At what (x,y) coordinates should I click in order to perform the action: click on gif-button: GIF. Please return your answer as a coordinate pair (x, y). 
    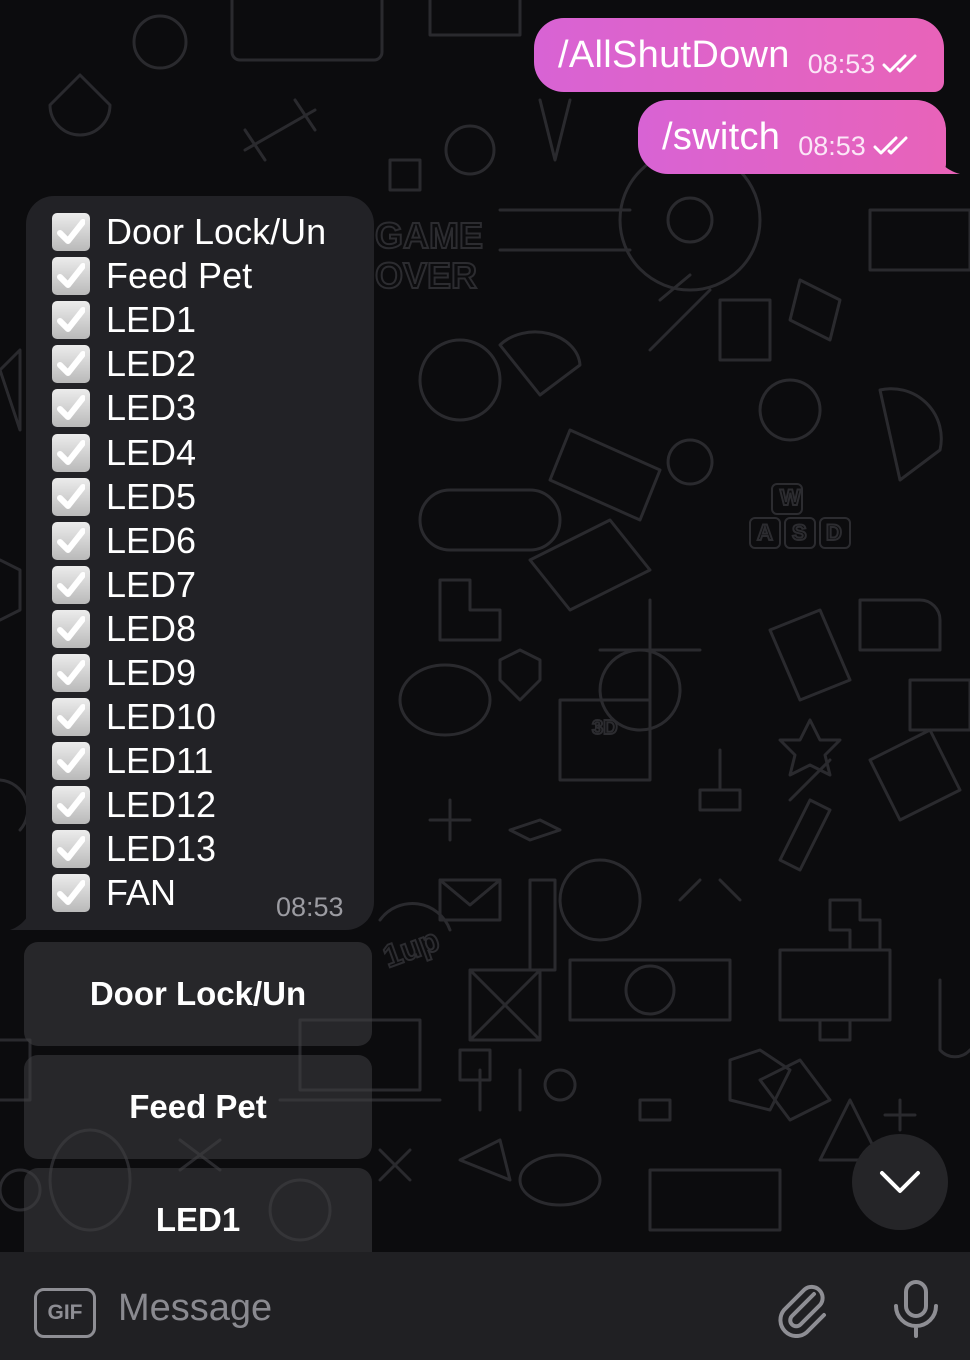
    Looking at the image, I should click on (65, 1313).